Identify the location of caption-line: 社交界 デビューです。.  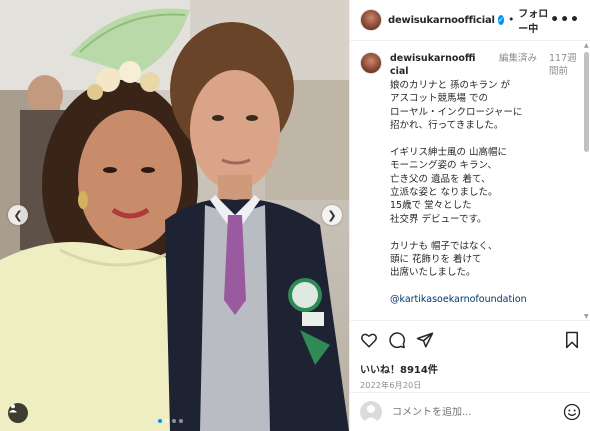
(438, 219).